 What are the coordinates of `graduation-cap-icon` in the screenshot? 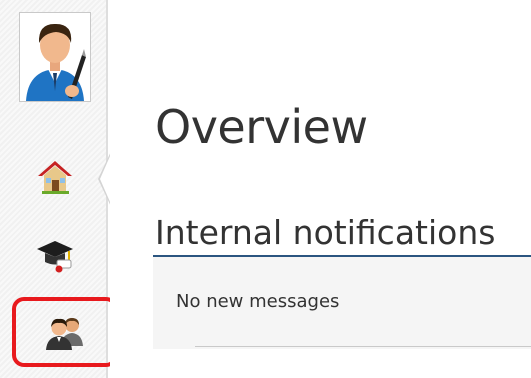 It's located at (55, 257).